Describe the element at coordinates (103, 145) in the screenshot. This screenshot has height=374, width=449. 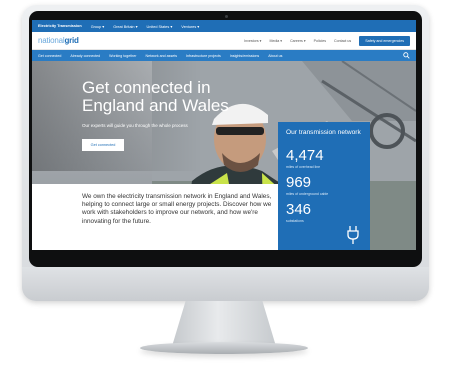
I see `get-connected-button: Get connected` at that location.